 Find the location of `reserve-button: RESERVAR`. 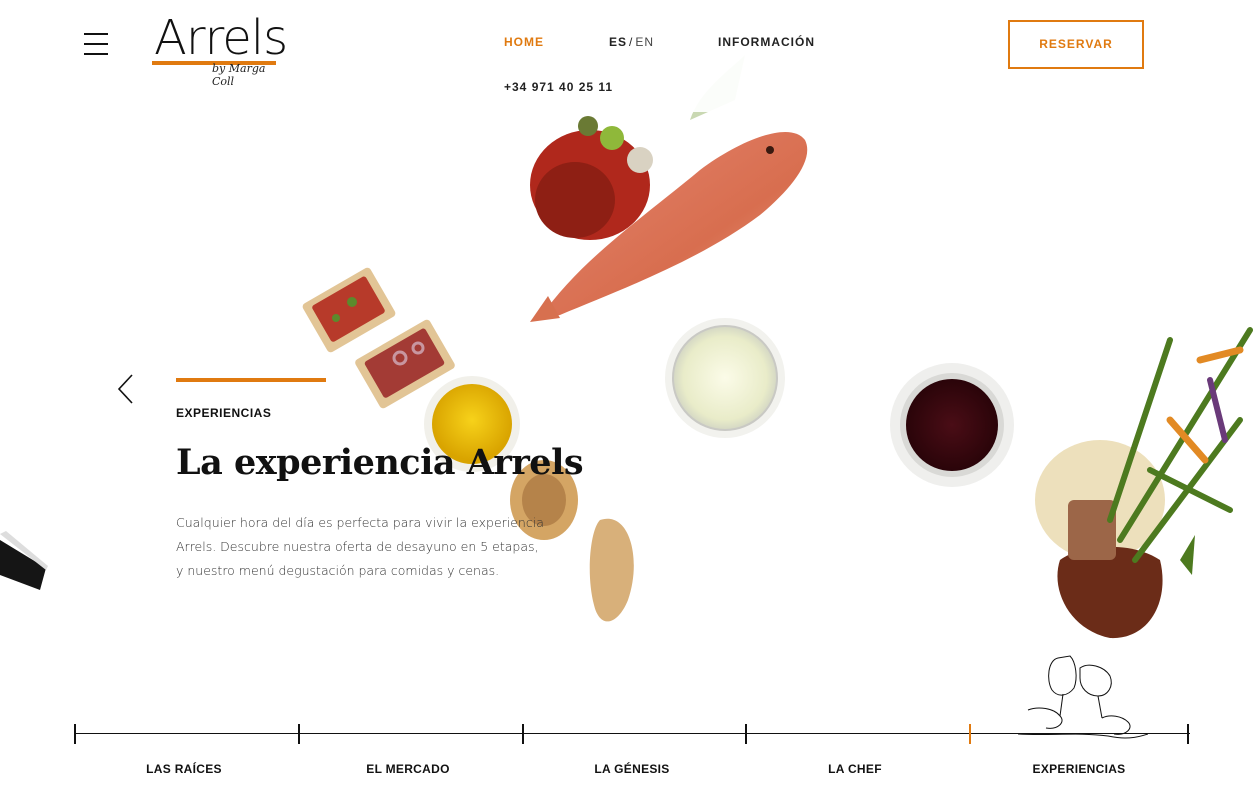

reserve-button: RESERVAR is located at coordinates (1076, 44).